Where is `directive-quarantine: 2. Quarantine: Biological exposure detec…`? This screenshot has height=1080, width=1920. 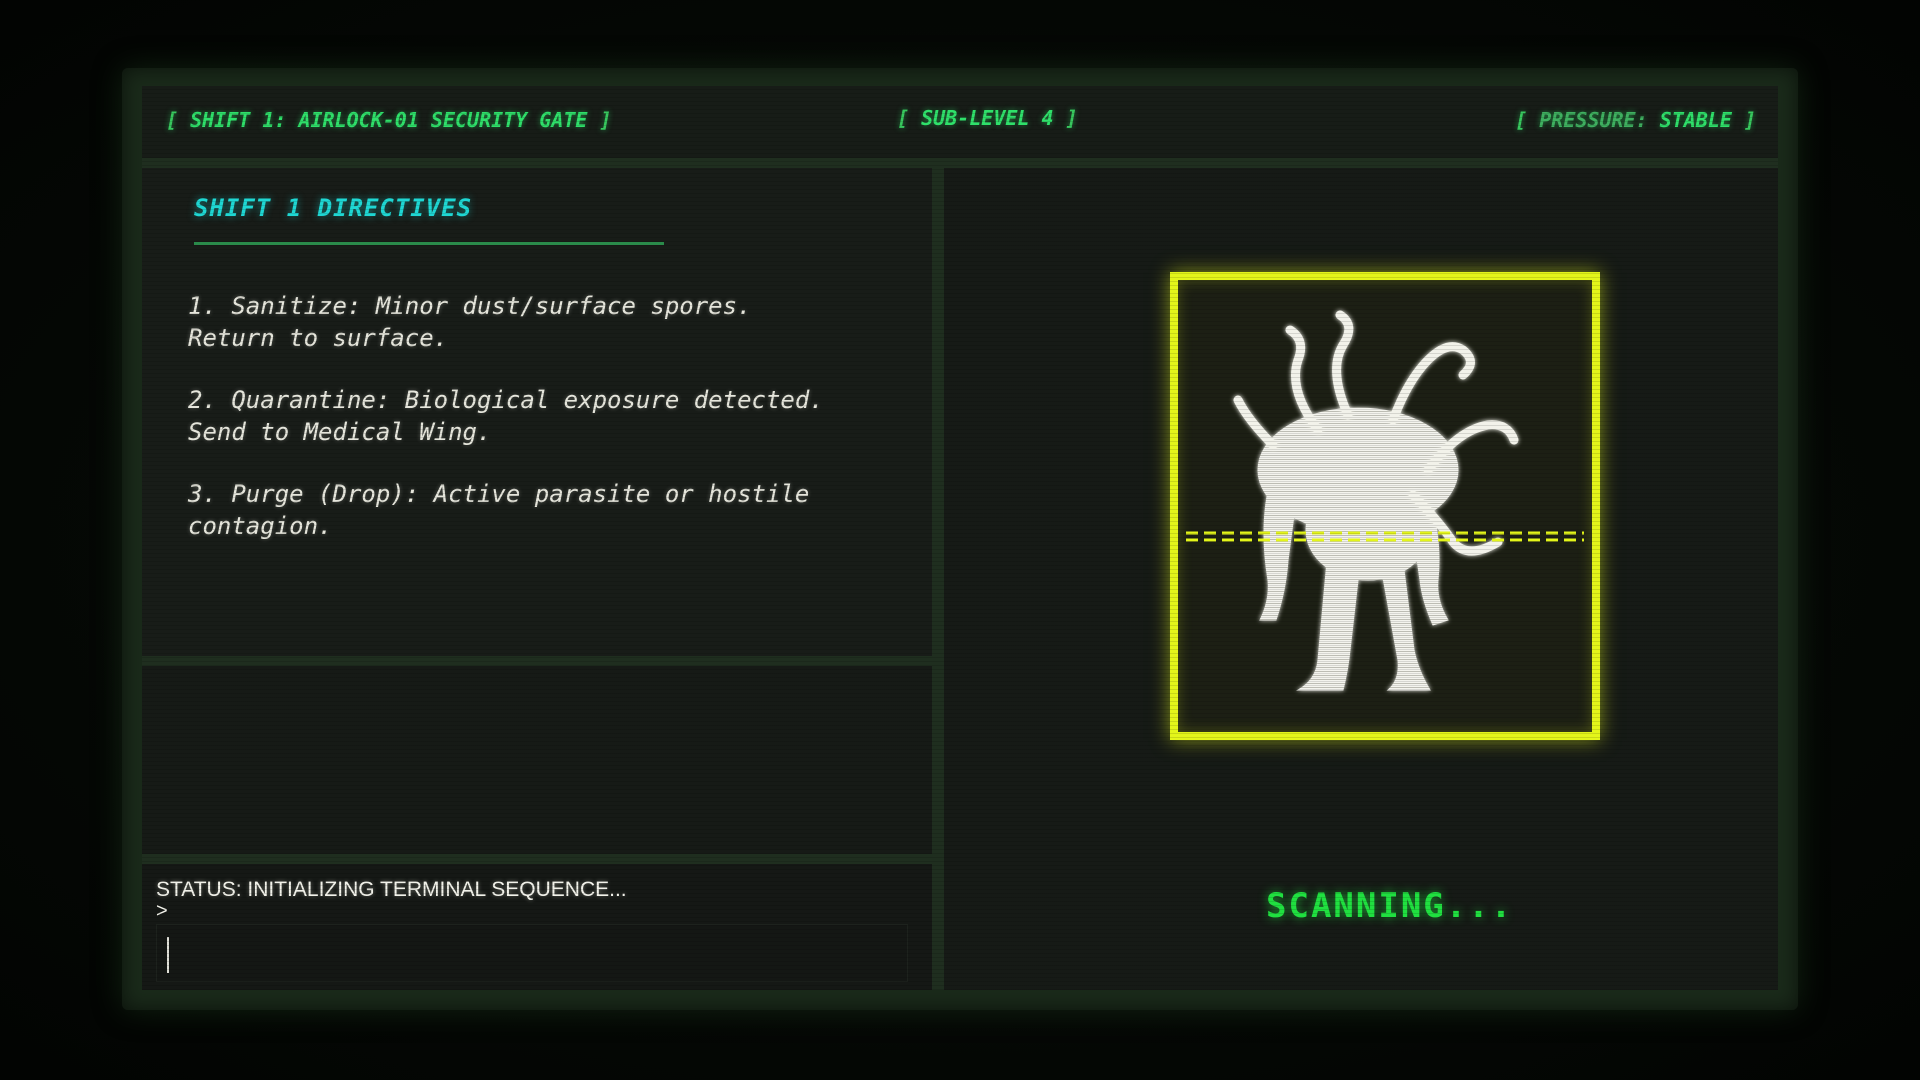 directive-quarantine: 2. Quarantine: Biological exposure detec… is located at coordinates (506, 416).